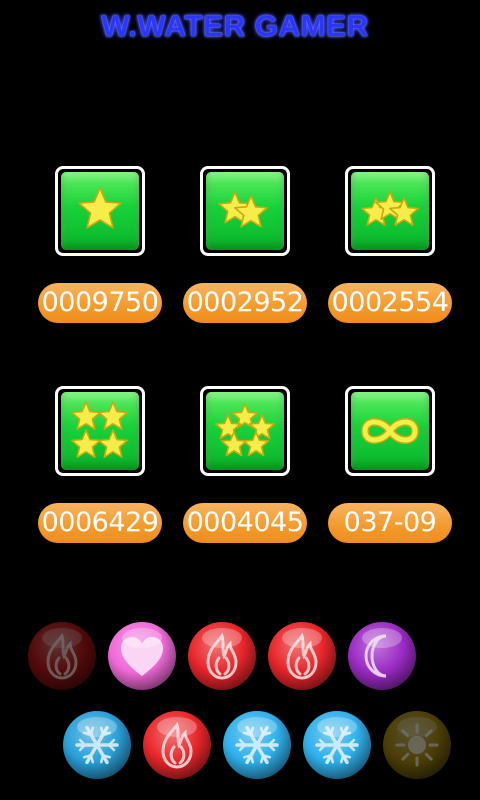 This screenshot has width=480, height=800. I want to click on score-infinity: 037-09, so click(390, 523).